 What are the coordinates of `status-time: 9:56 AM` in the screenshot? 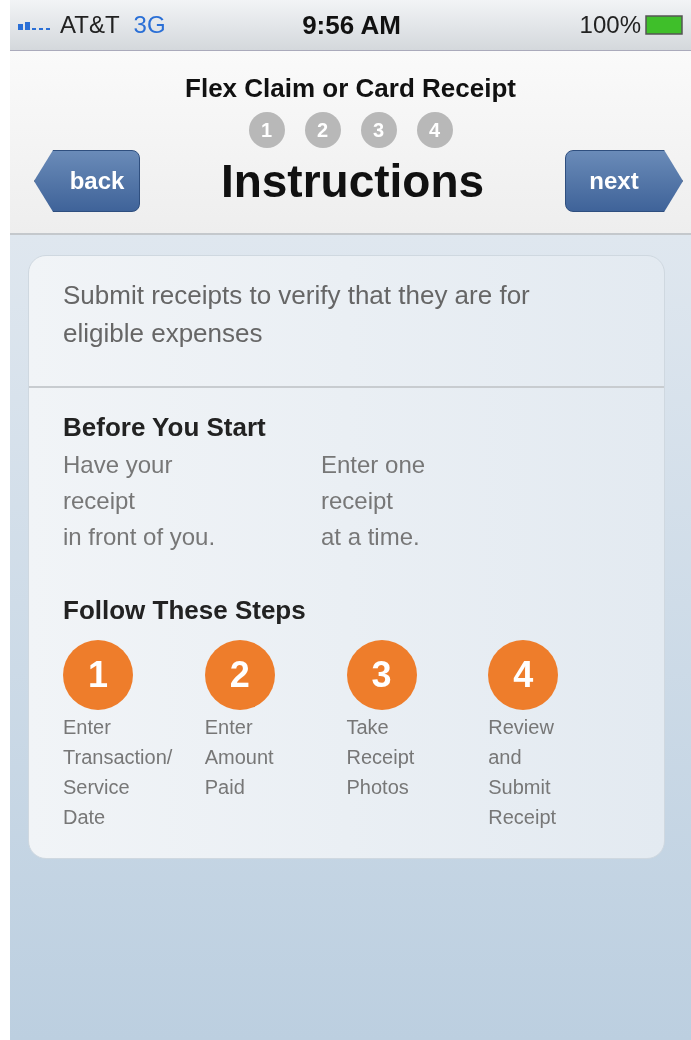 It's located at (351, 25).